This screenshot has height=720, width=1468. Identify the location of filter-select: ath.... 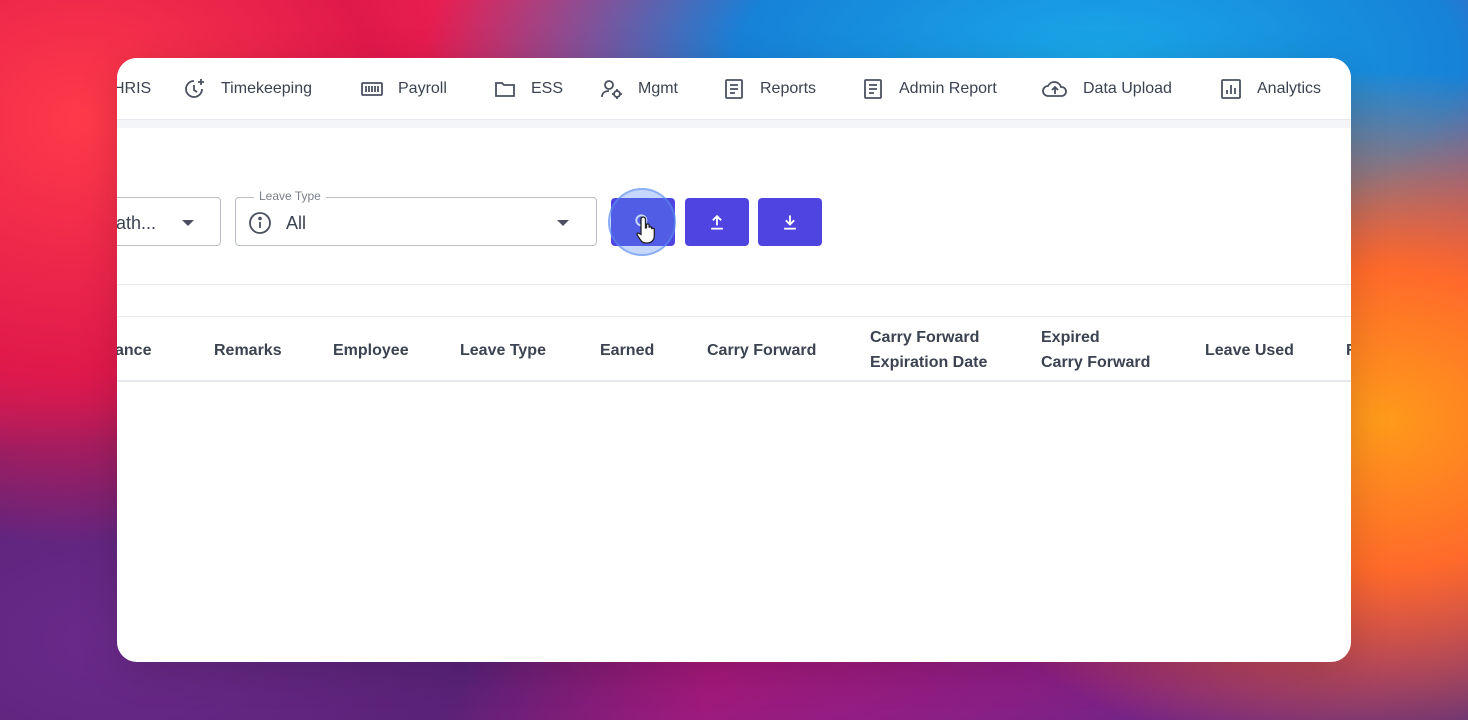
(169, 221).